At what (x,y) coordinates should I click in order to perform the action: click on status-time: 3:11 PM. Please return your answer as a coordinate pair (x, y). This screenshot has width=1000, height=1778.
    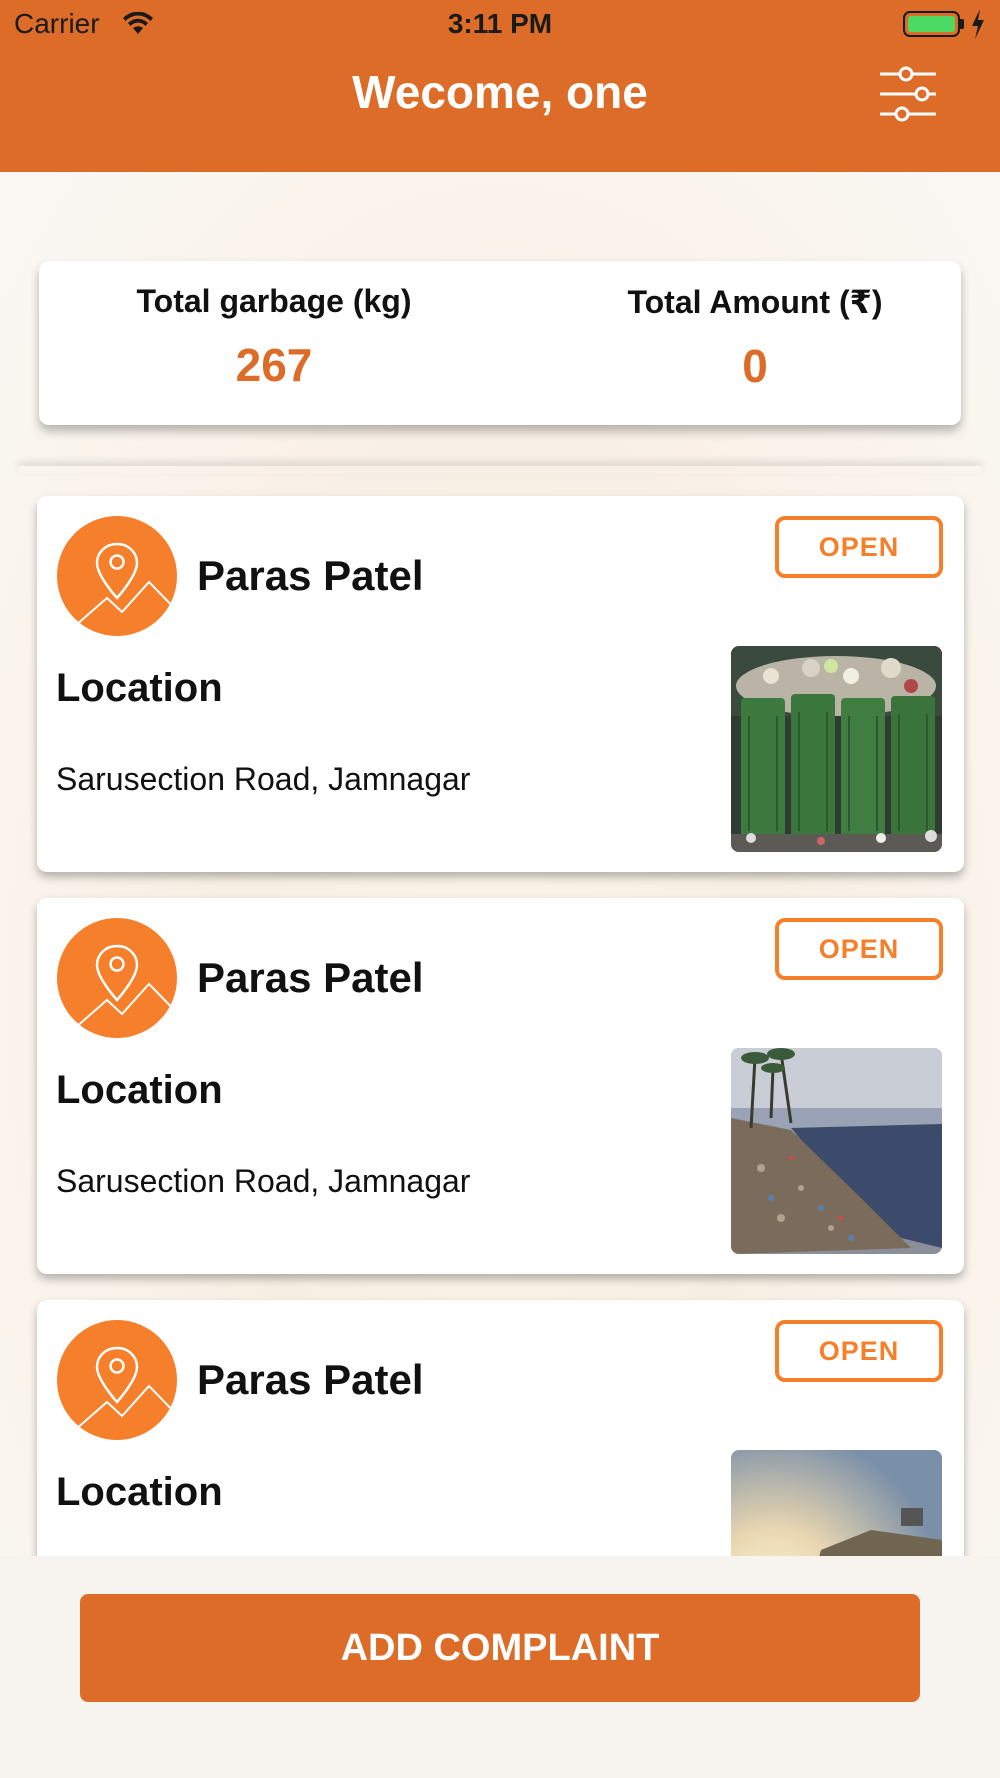
    Looking at the image, I should click on (500, 23).